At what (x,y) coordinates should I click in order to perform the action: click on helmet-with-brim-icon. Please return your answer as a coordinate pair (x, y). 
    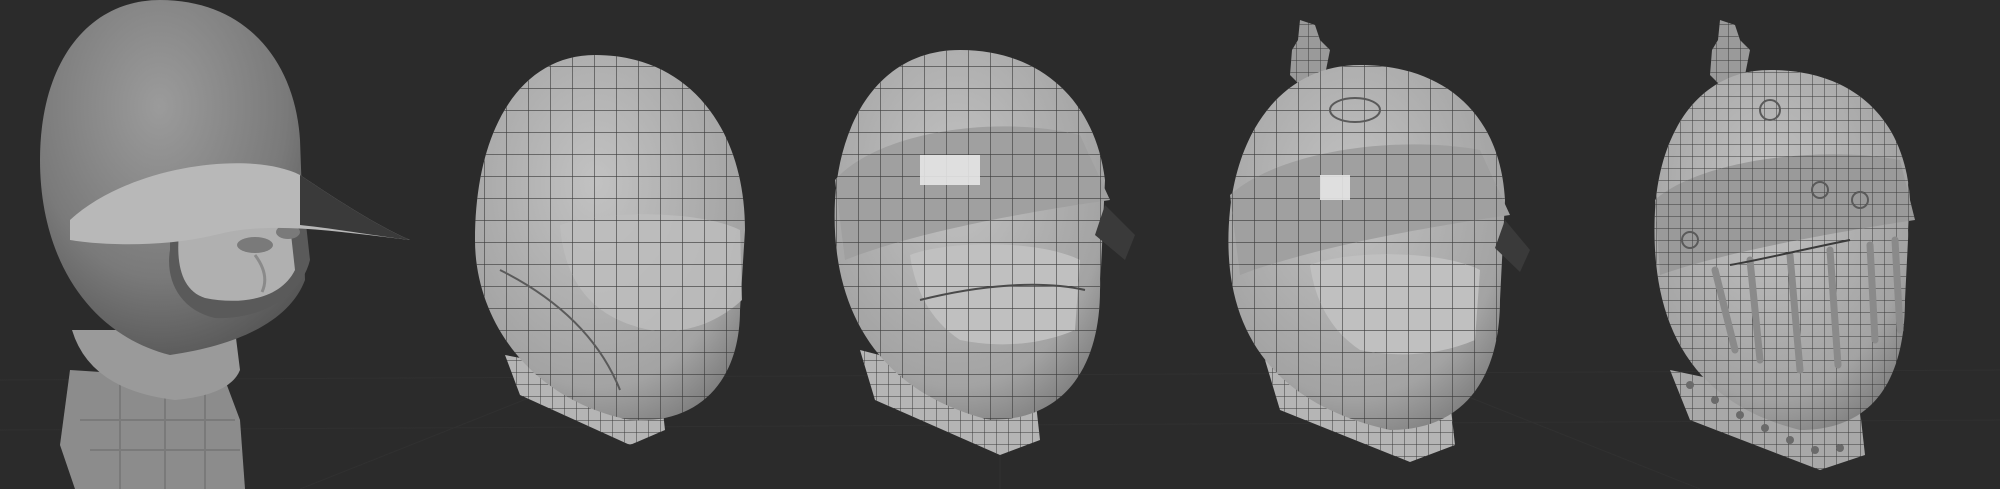
    Looking at the image, I should click on (984, 252).